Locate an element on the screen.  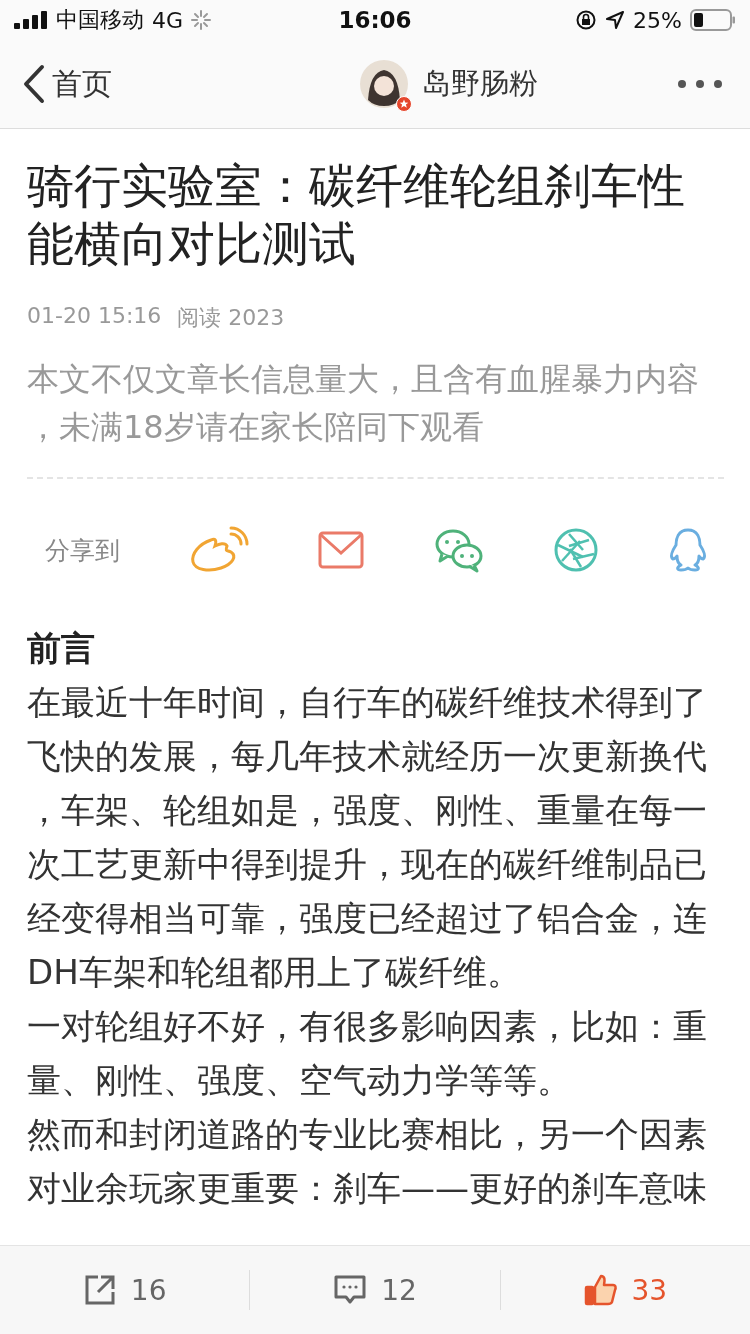
aperture-share-icon is located at coordinates (575, 550).